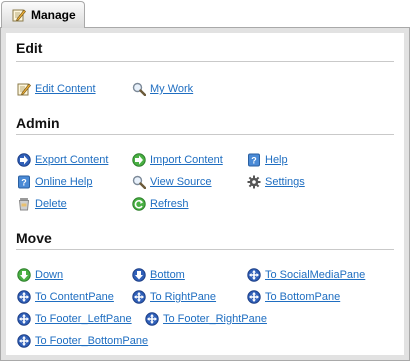  I want to click on refresh-link: Refresh, so click(160, 204).